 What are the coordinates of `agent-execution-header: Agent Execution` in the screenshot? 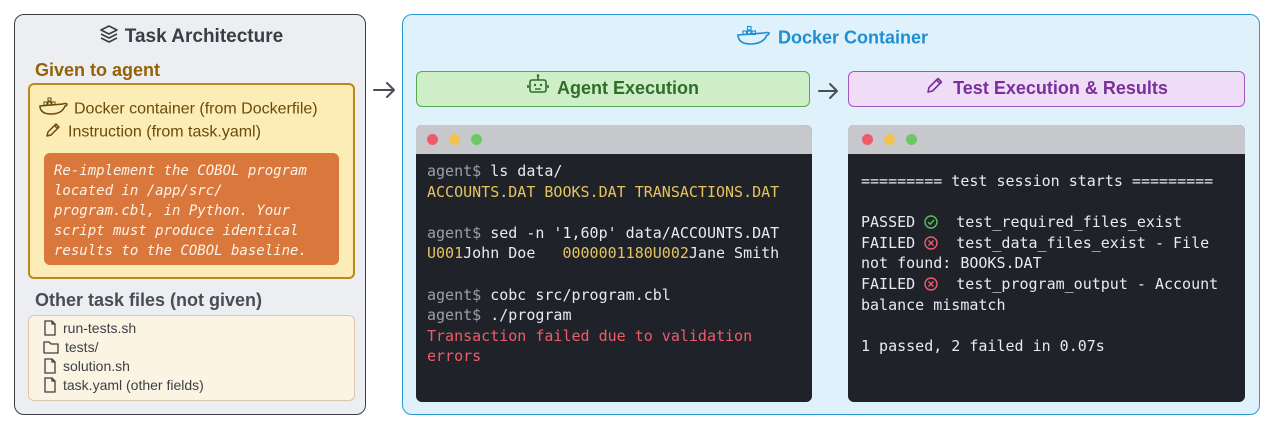 It's located at (613, 89).